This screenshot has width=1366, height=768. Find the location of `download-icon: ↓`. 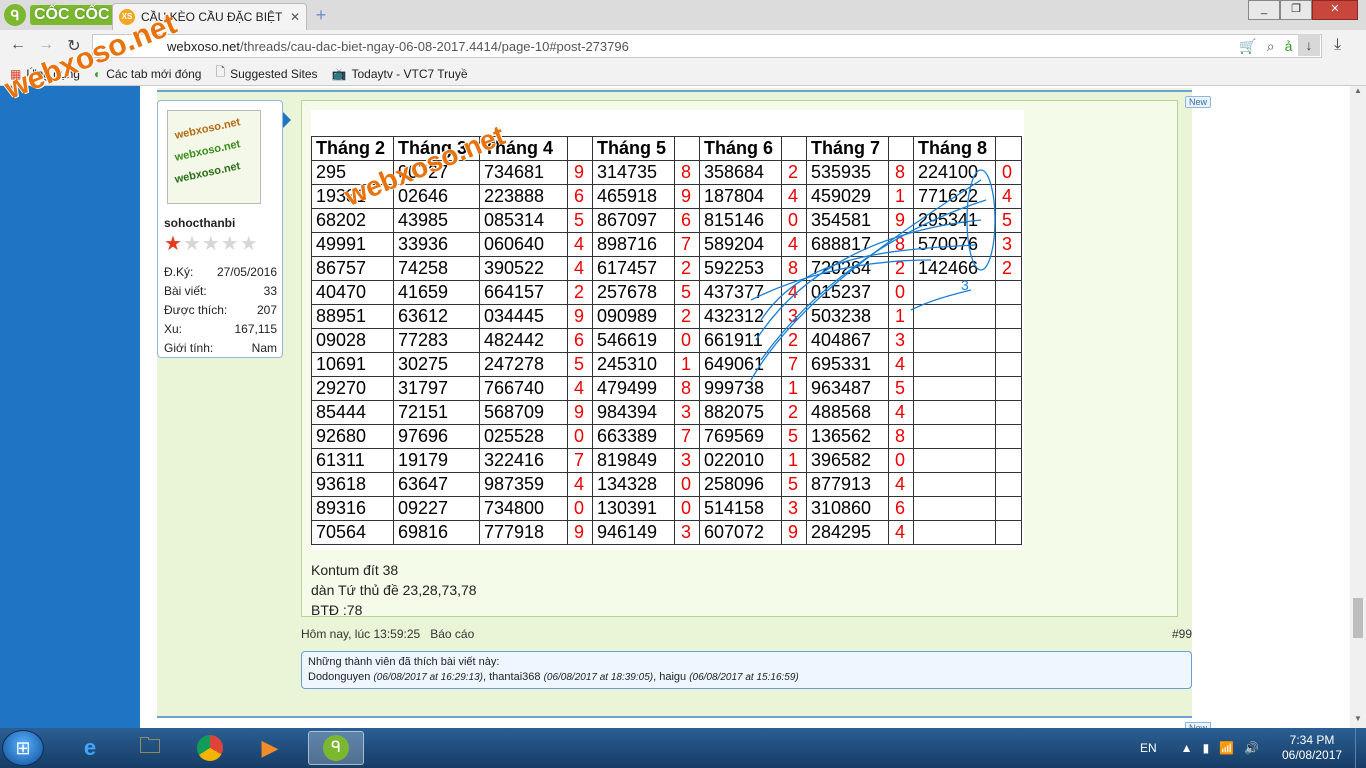

download-icon: ↓ is located at coordinates (1309, 45).